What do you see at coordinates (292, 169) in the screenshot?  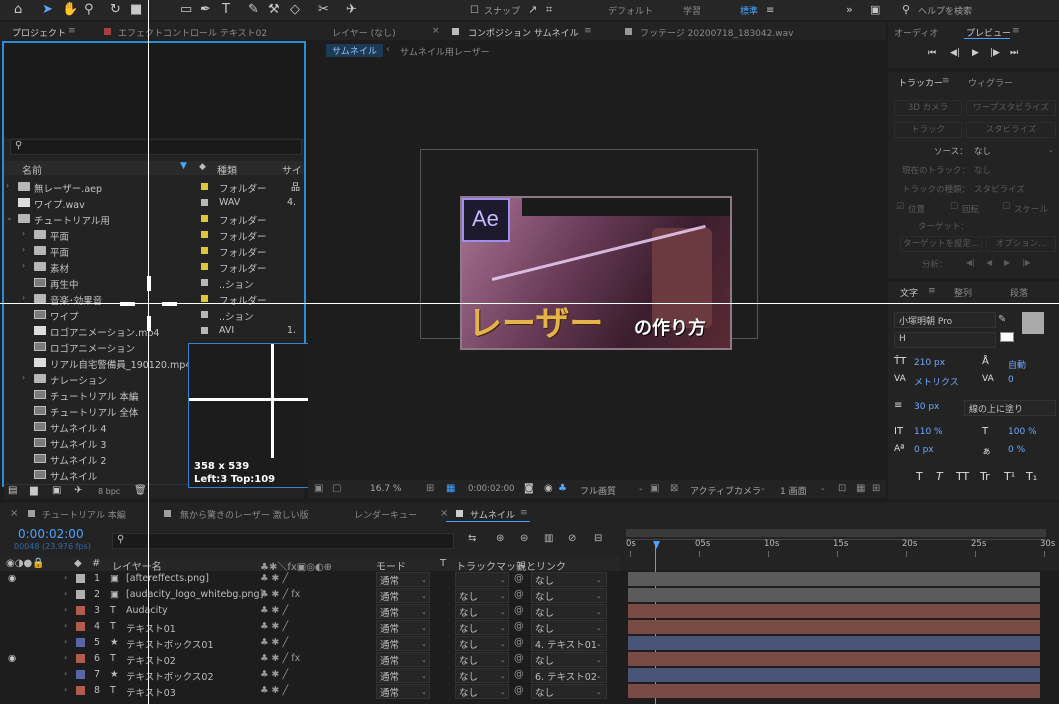 I see `column-size: サイ` at bounding box center [292, 169].